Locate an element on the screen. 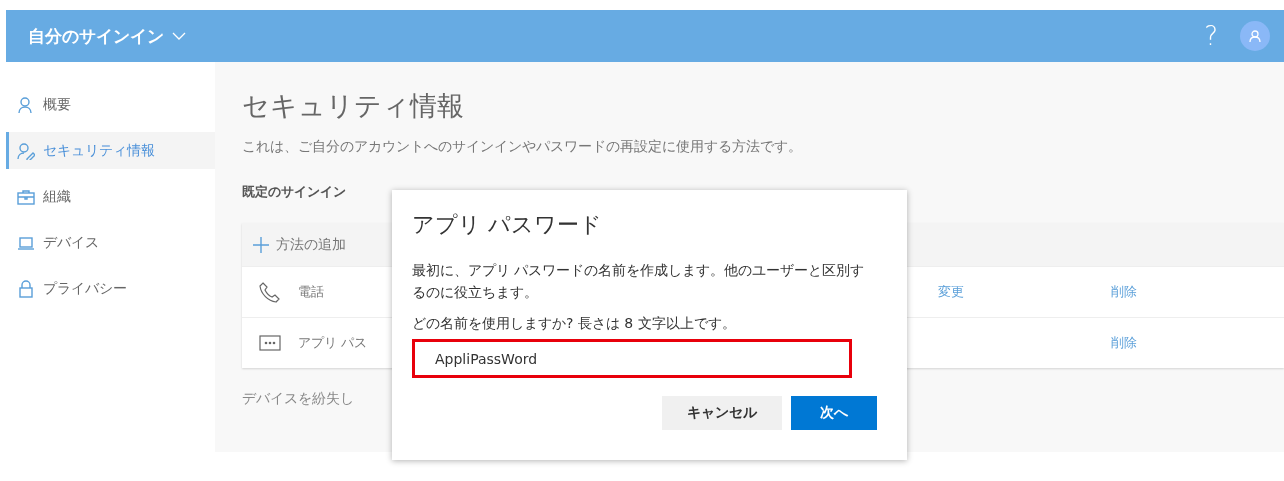 This screenshot has width=1284, height=481. method-name: アプリ パス is located at coordinates (333, 342).